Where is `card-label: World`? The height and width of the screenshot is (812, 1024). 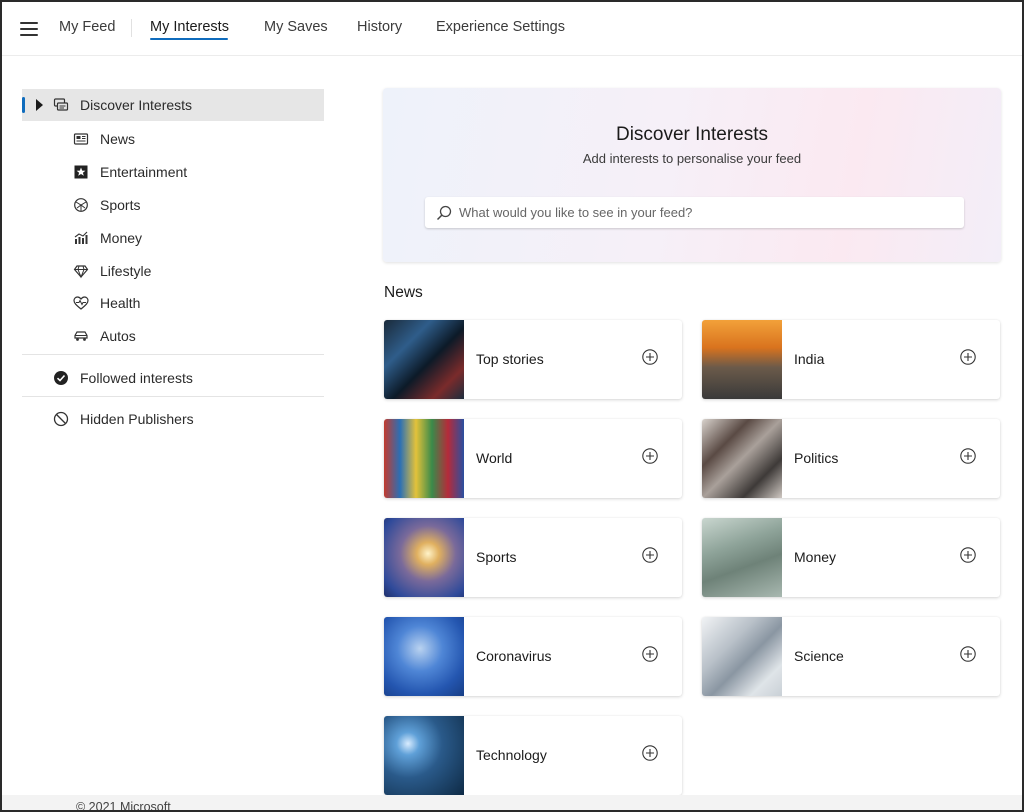
card-label: World is located at coordinates (494, 458).